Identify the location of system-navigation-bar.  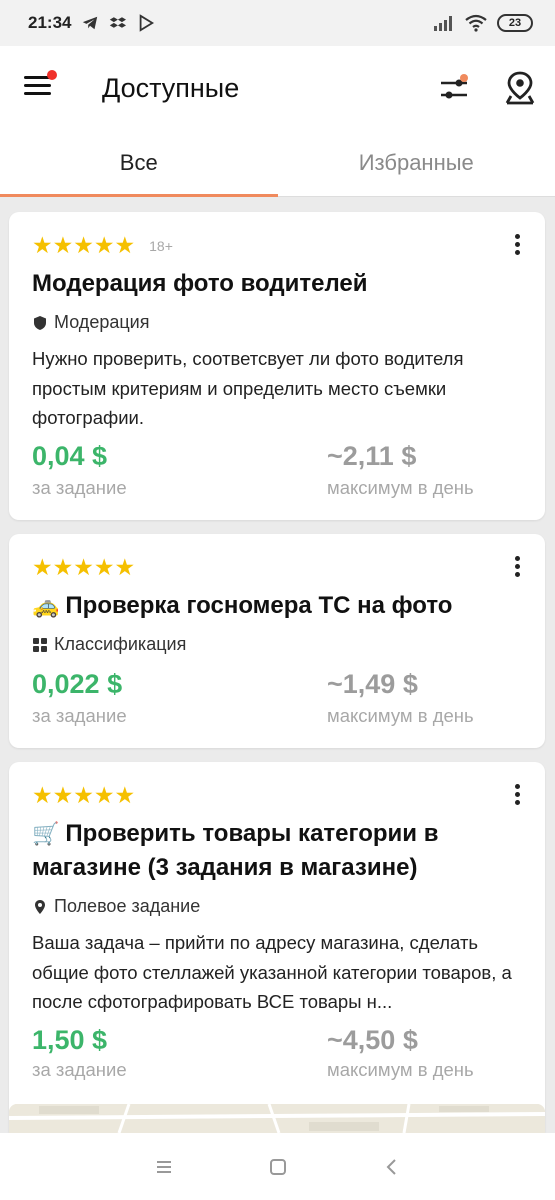
(277, 1166).